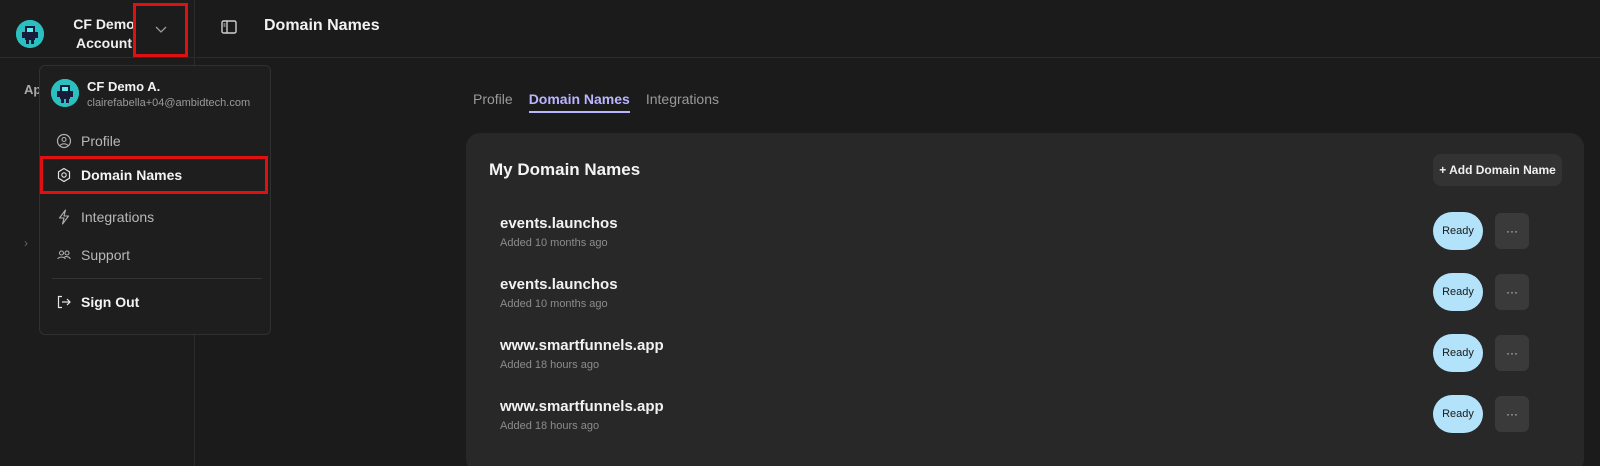 This screenshot has width=1600, height=466. What do you see at coordinates (132, 175) in the screenshot?
I see `menu-item-label: Domain Names` at bounding box center [132, 175].